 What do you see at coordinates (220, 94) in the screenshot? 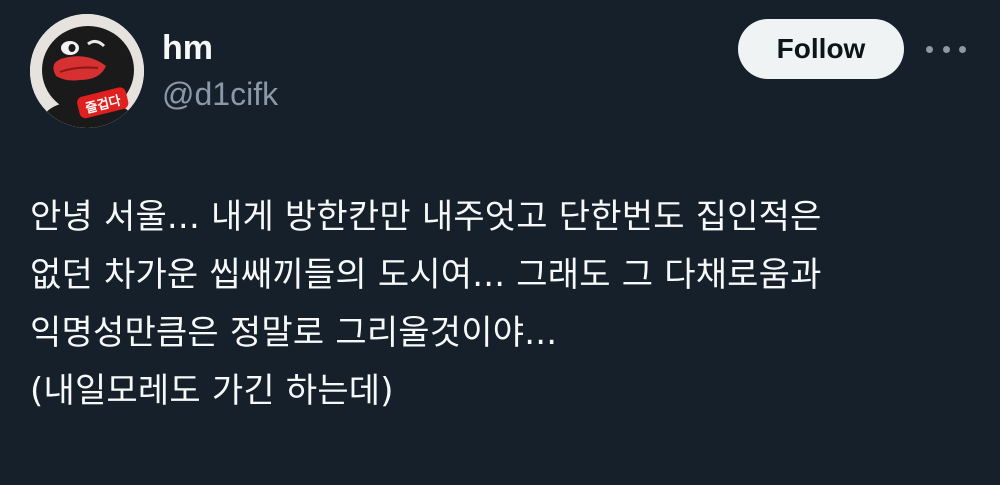
I see `user-handle: @d1cifk` at bounding box center [220, 94].